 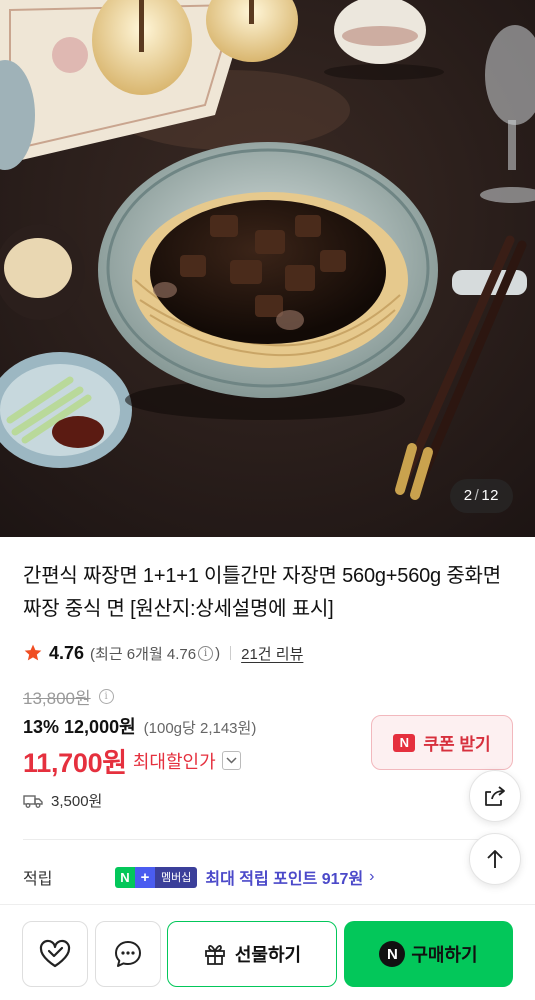 I want to click on get-coupon-button: N 쿠폰 받기, so click(x=442, y=742).